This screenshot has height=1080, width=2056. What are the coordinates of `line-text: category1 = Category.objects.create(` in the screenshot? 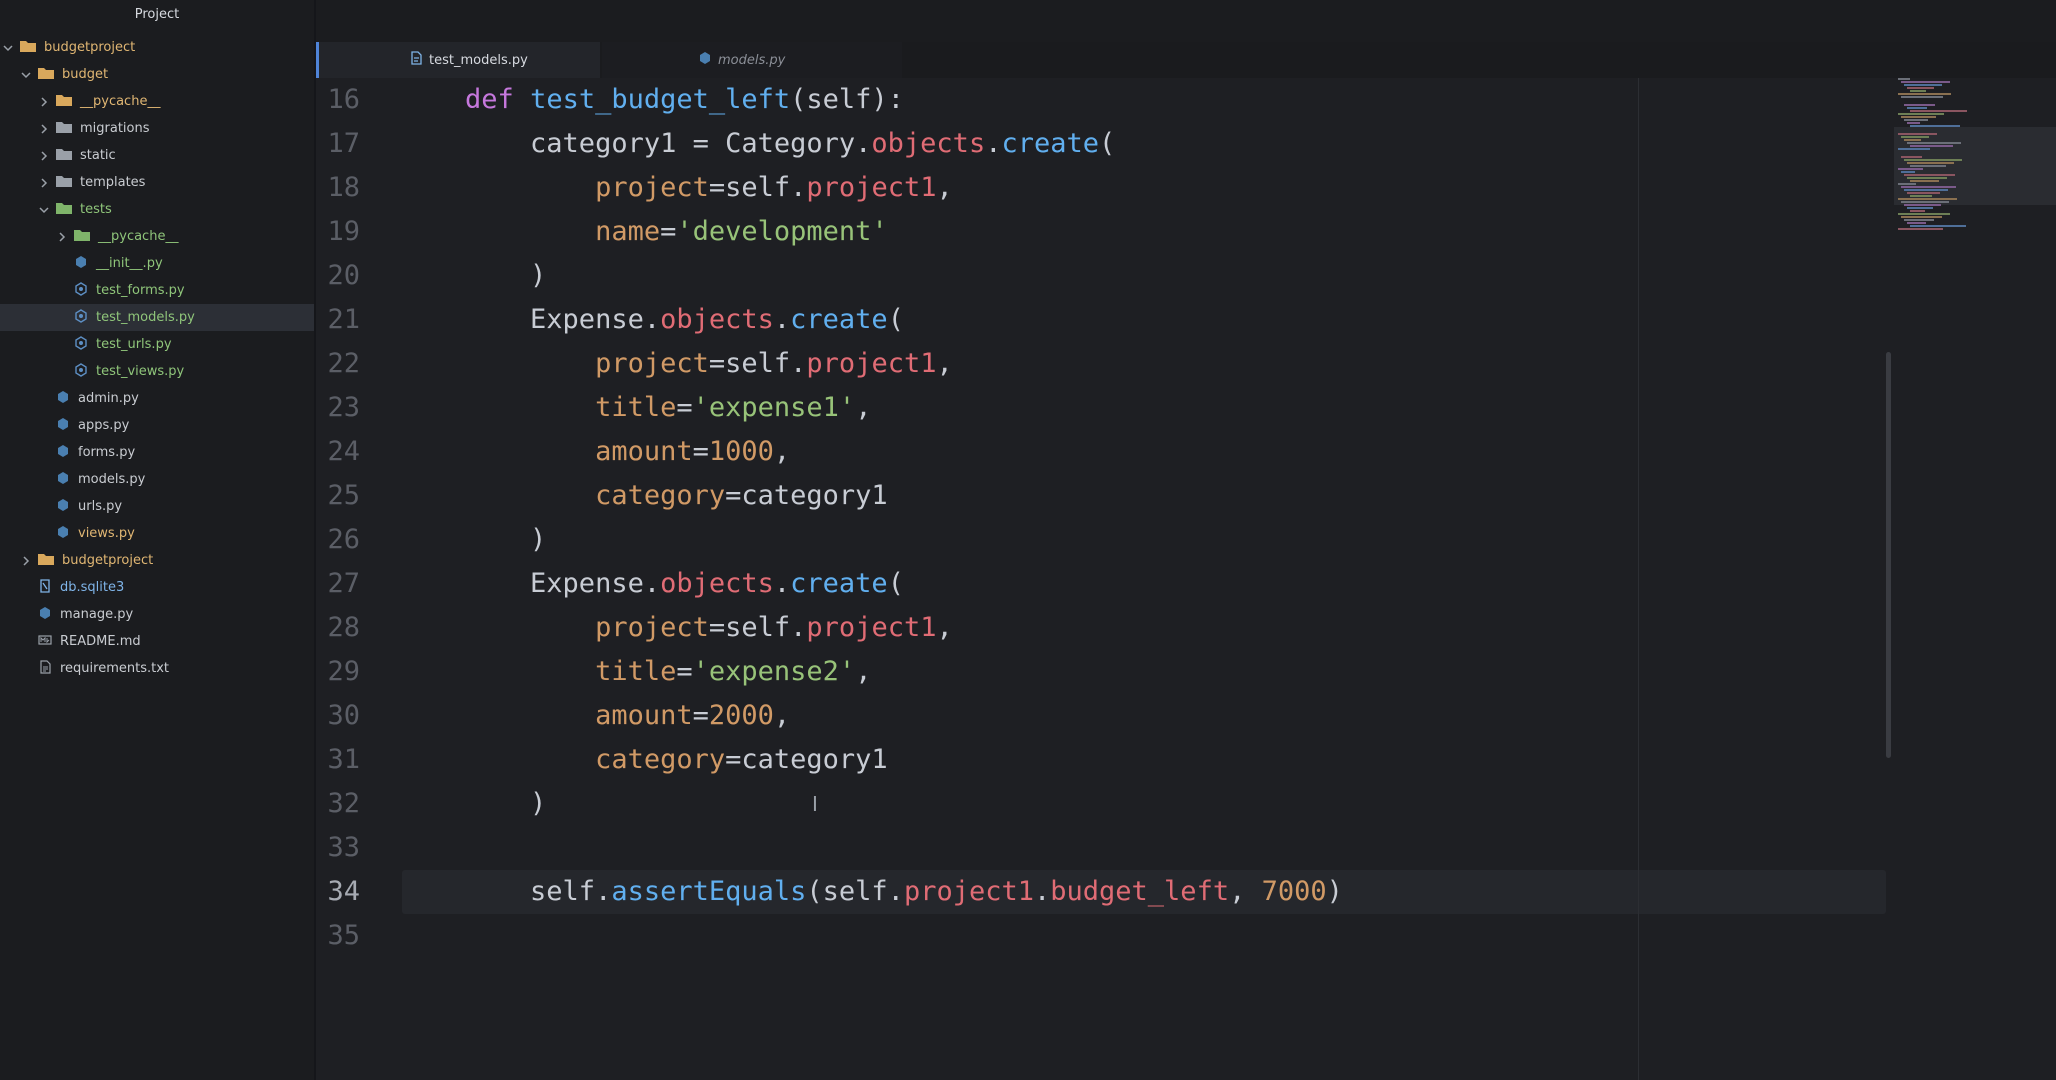 It's located at (757, 144).